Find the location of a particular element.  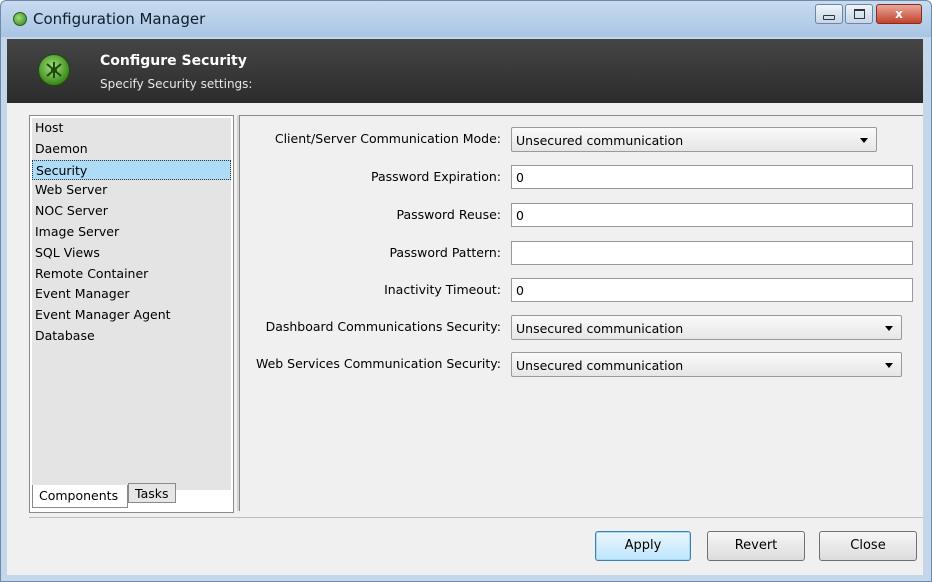

password-reuse-field: 0 is located at coordinates (712, 215).